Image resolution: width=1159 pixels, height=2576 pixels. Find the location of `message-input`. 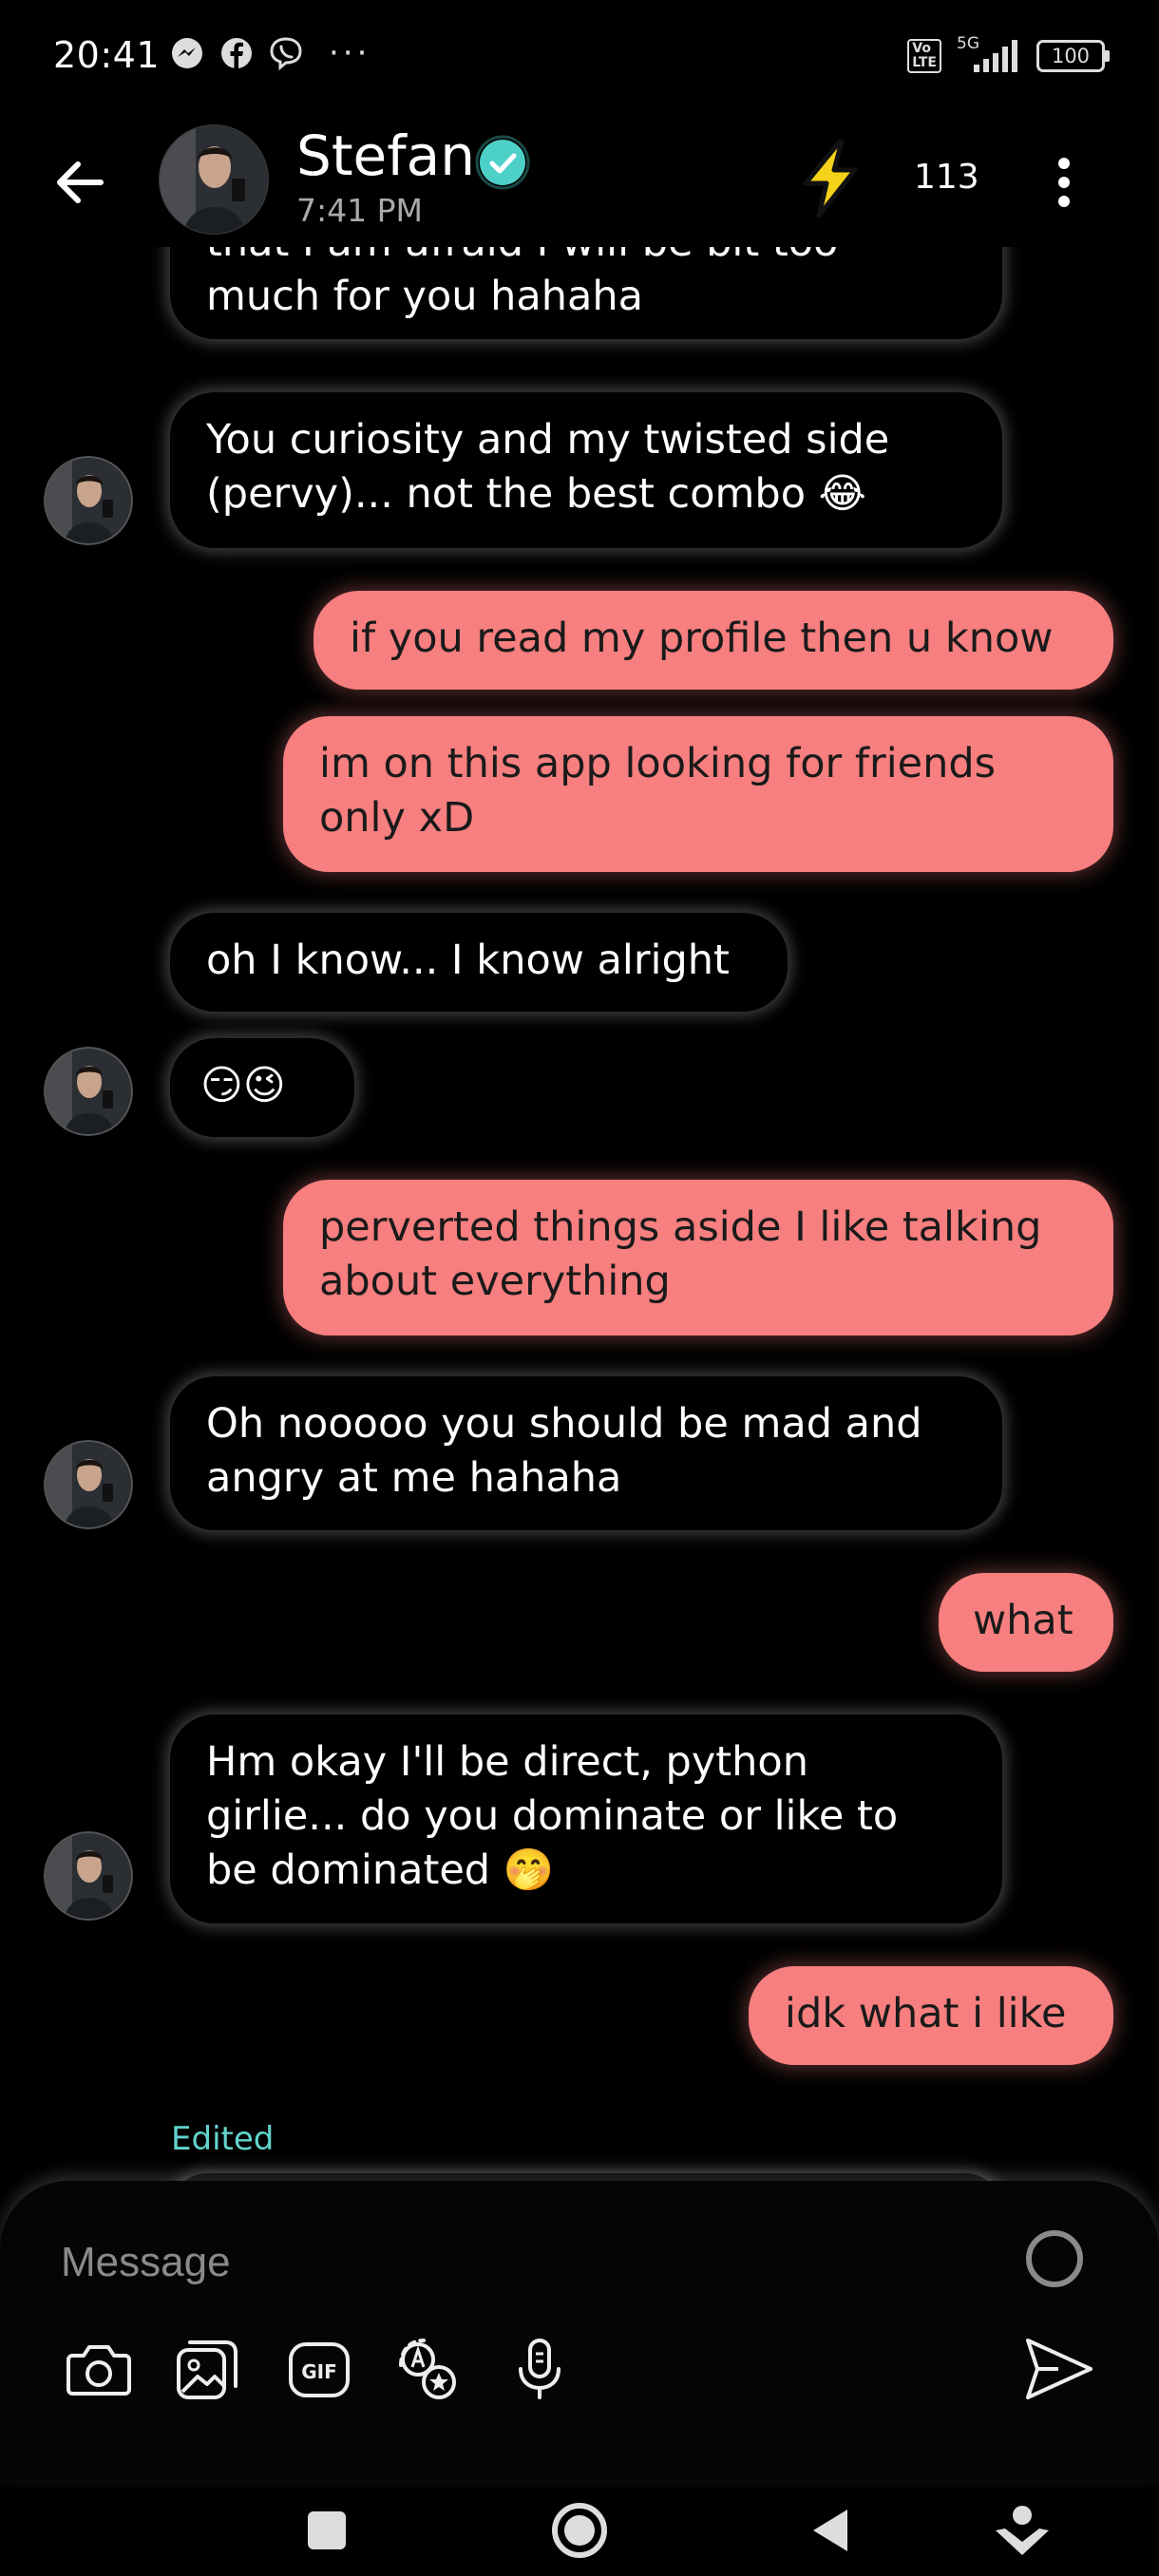

message-input is located at coordinates (488, 2262).